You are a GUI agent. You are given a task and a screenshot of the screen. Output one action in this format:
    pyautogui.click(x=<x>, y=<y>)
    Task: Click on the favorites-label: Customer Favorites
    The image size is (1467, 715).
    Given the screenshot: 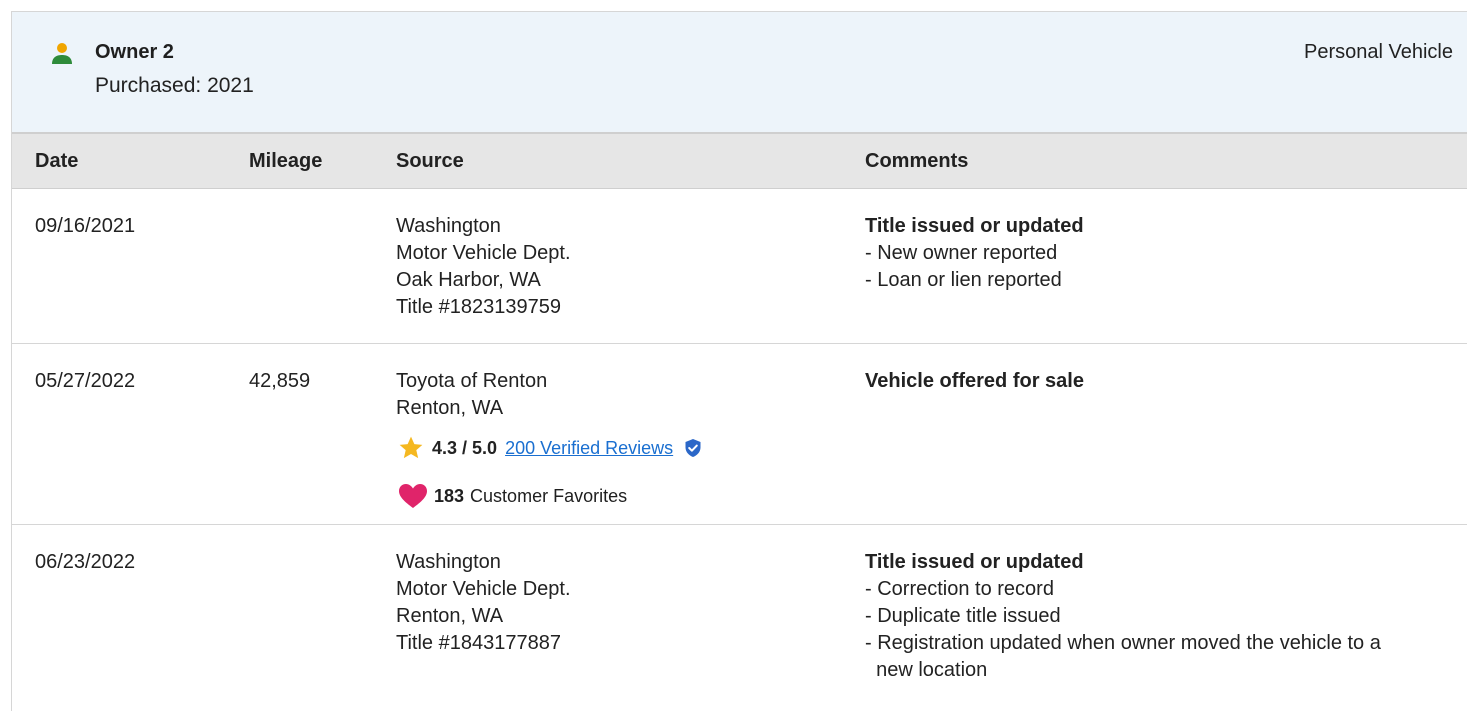 What is the action you would take?
    pyautogui.click(x=549, y=495)
    